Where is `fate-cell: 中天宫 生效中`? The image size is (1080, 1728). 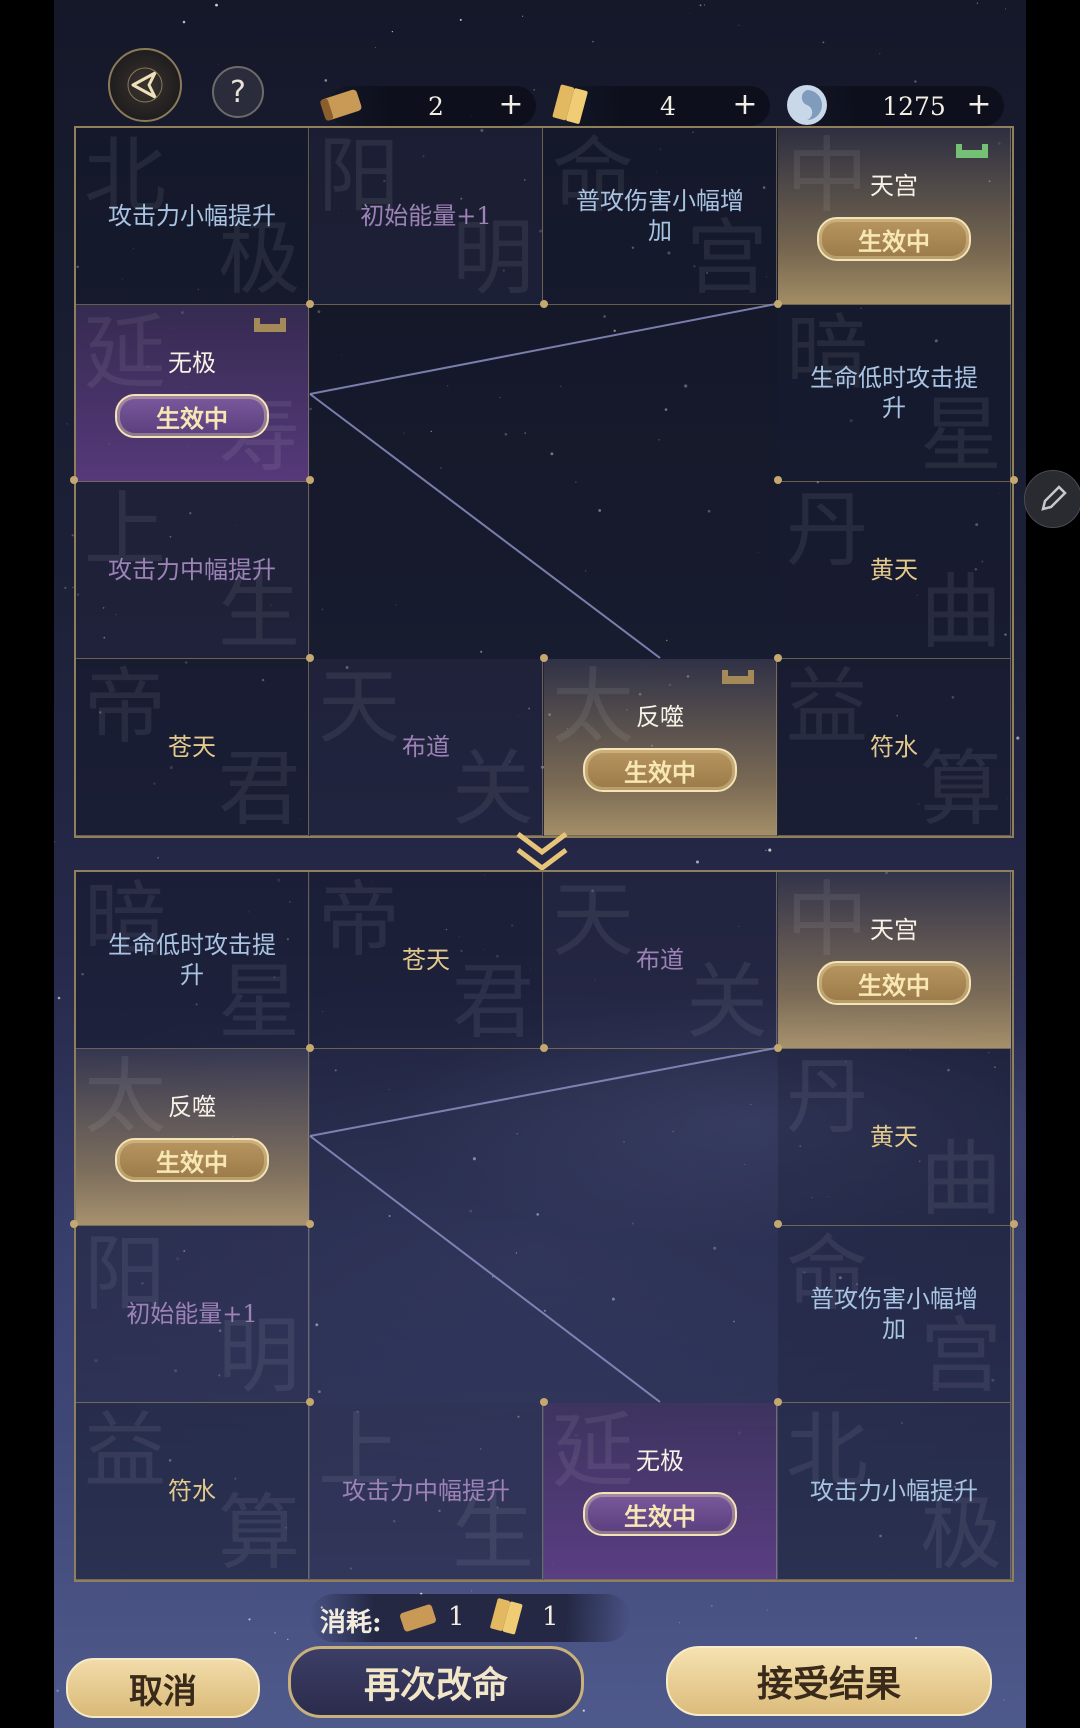
fate-cell: 中天宫 生效中 is located at coordinates (894, 960).